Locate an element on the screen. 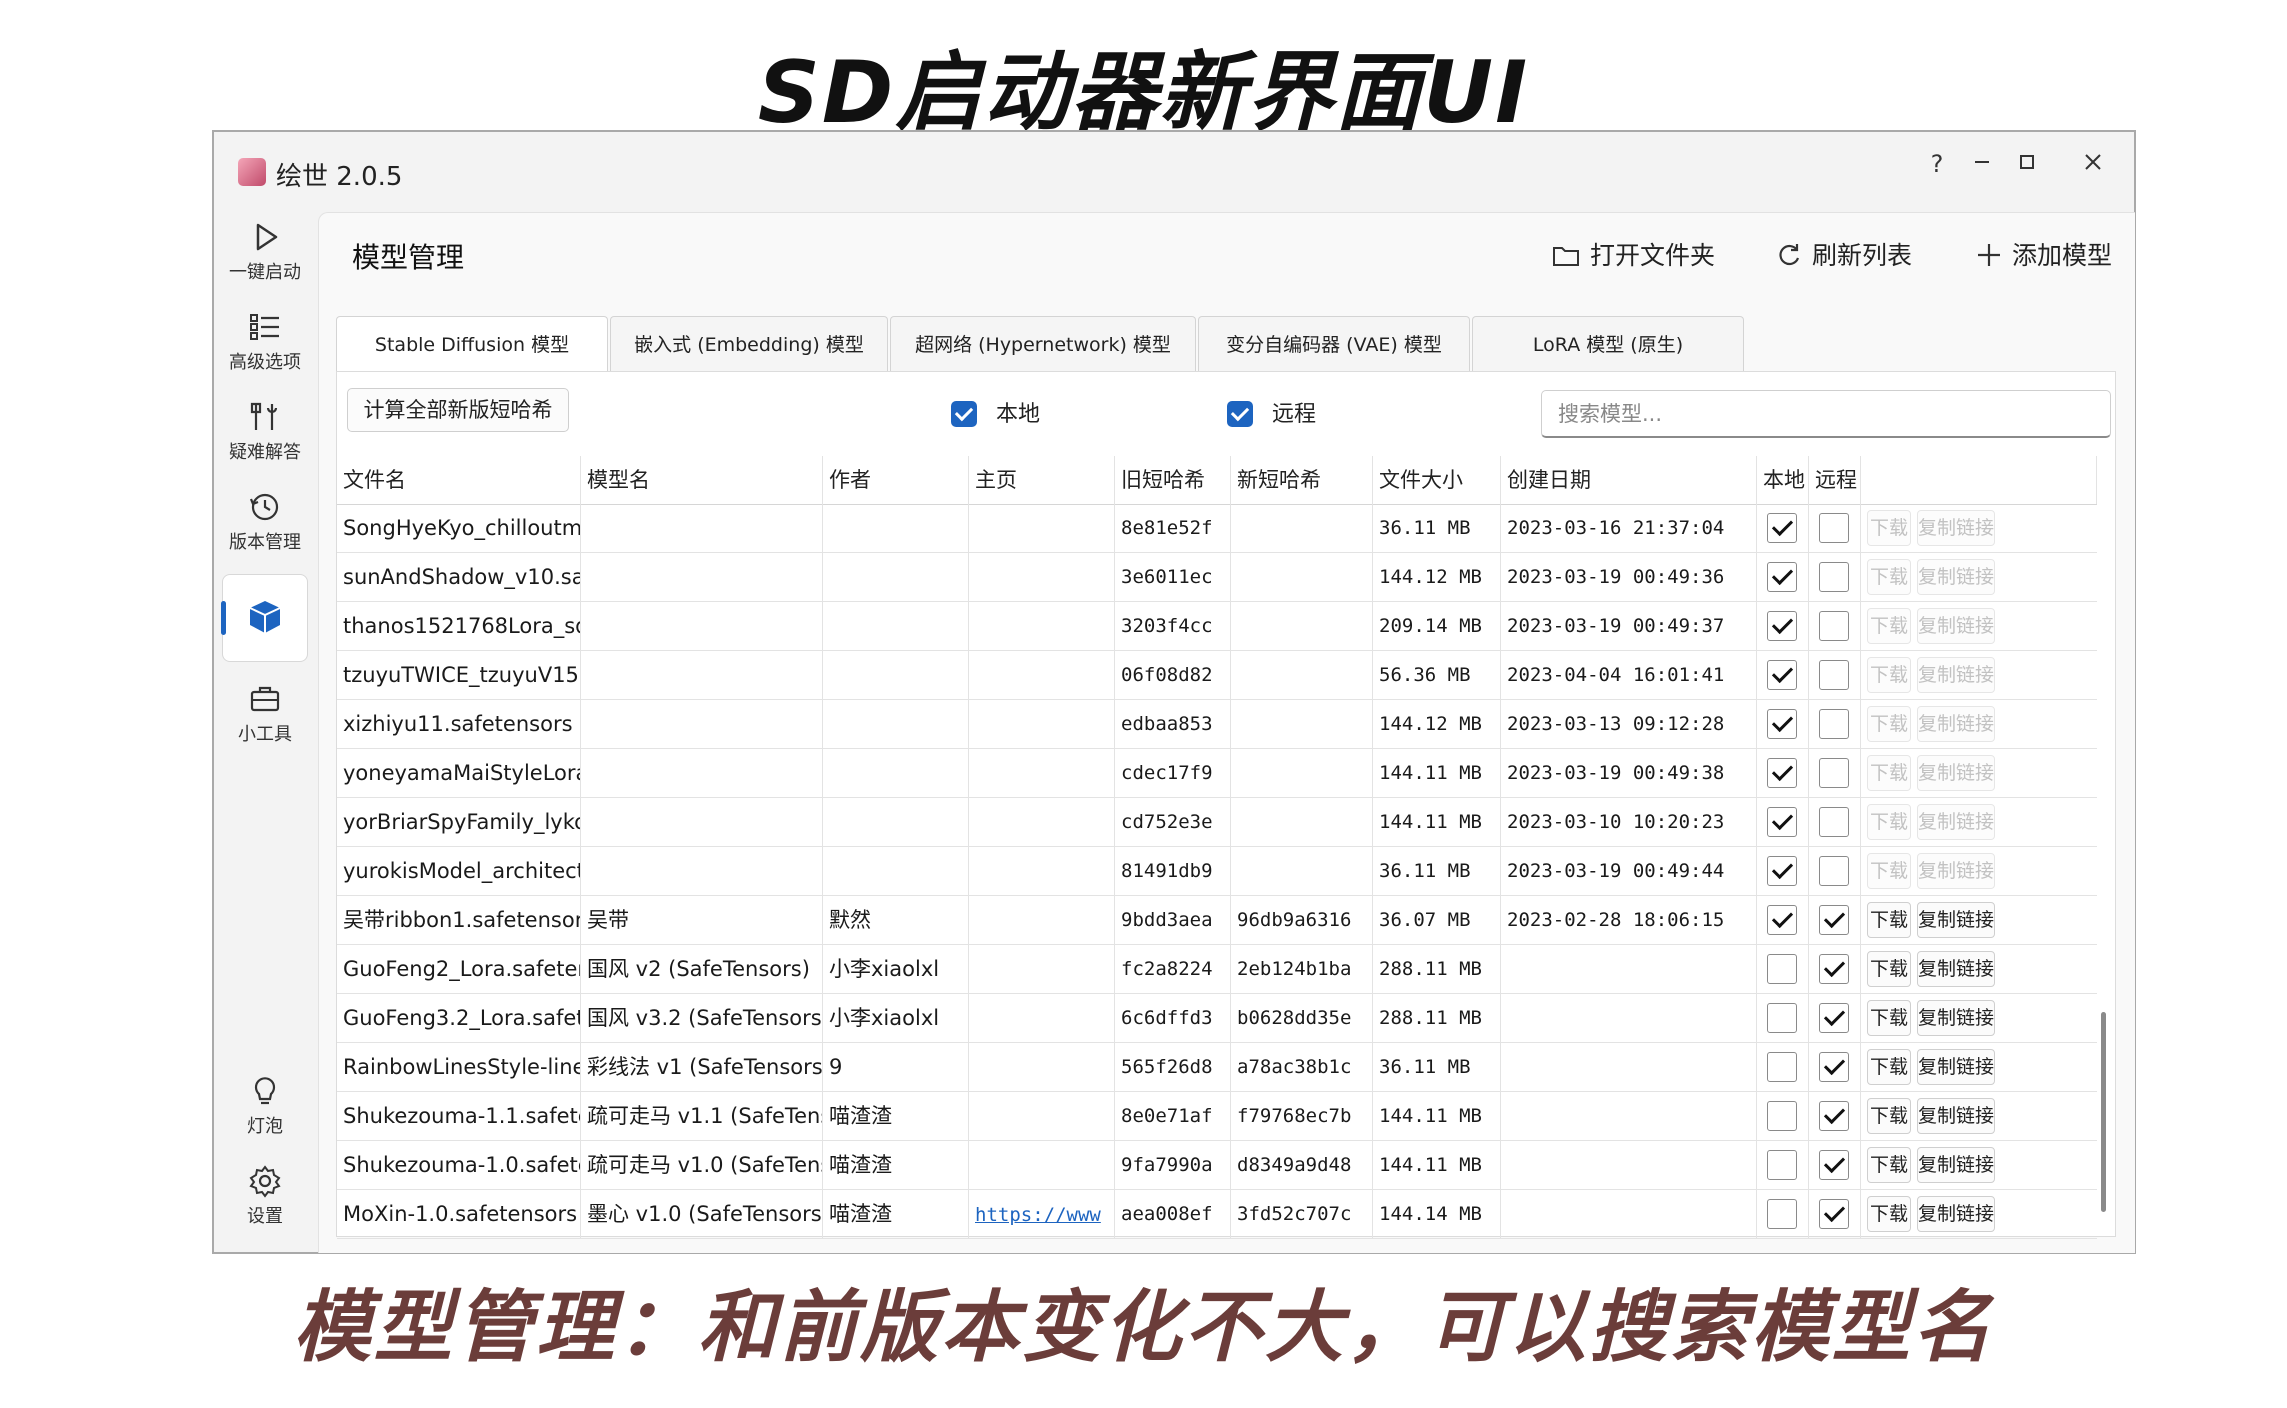 This screenshot has height=1408, width=2287. column-header: 模型名 is located at coordinates (702, 480).